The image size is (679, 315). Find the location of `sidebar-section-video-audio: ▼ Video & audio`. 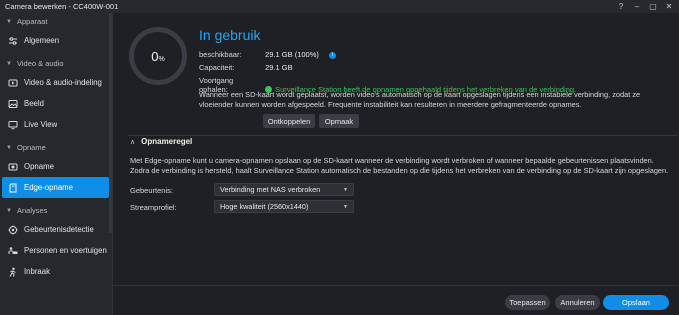

sidebar-section-video-audio: ▼ Video & audio is located at coordinates (56, 63).